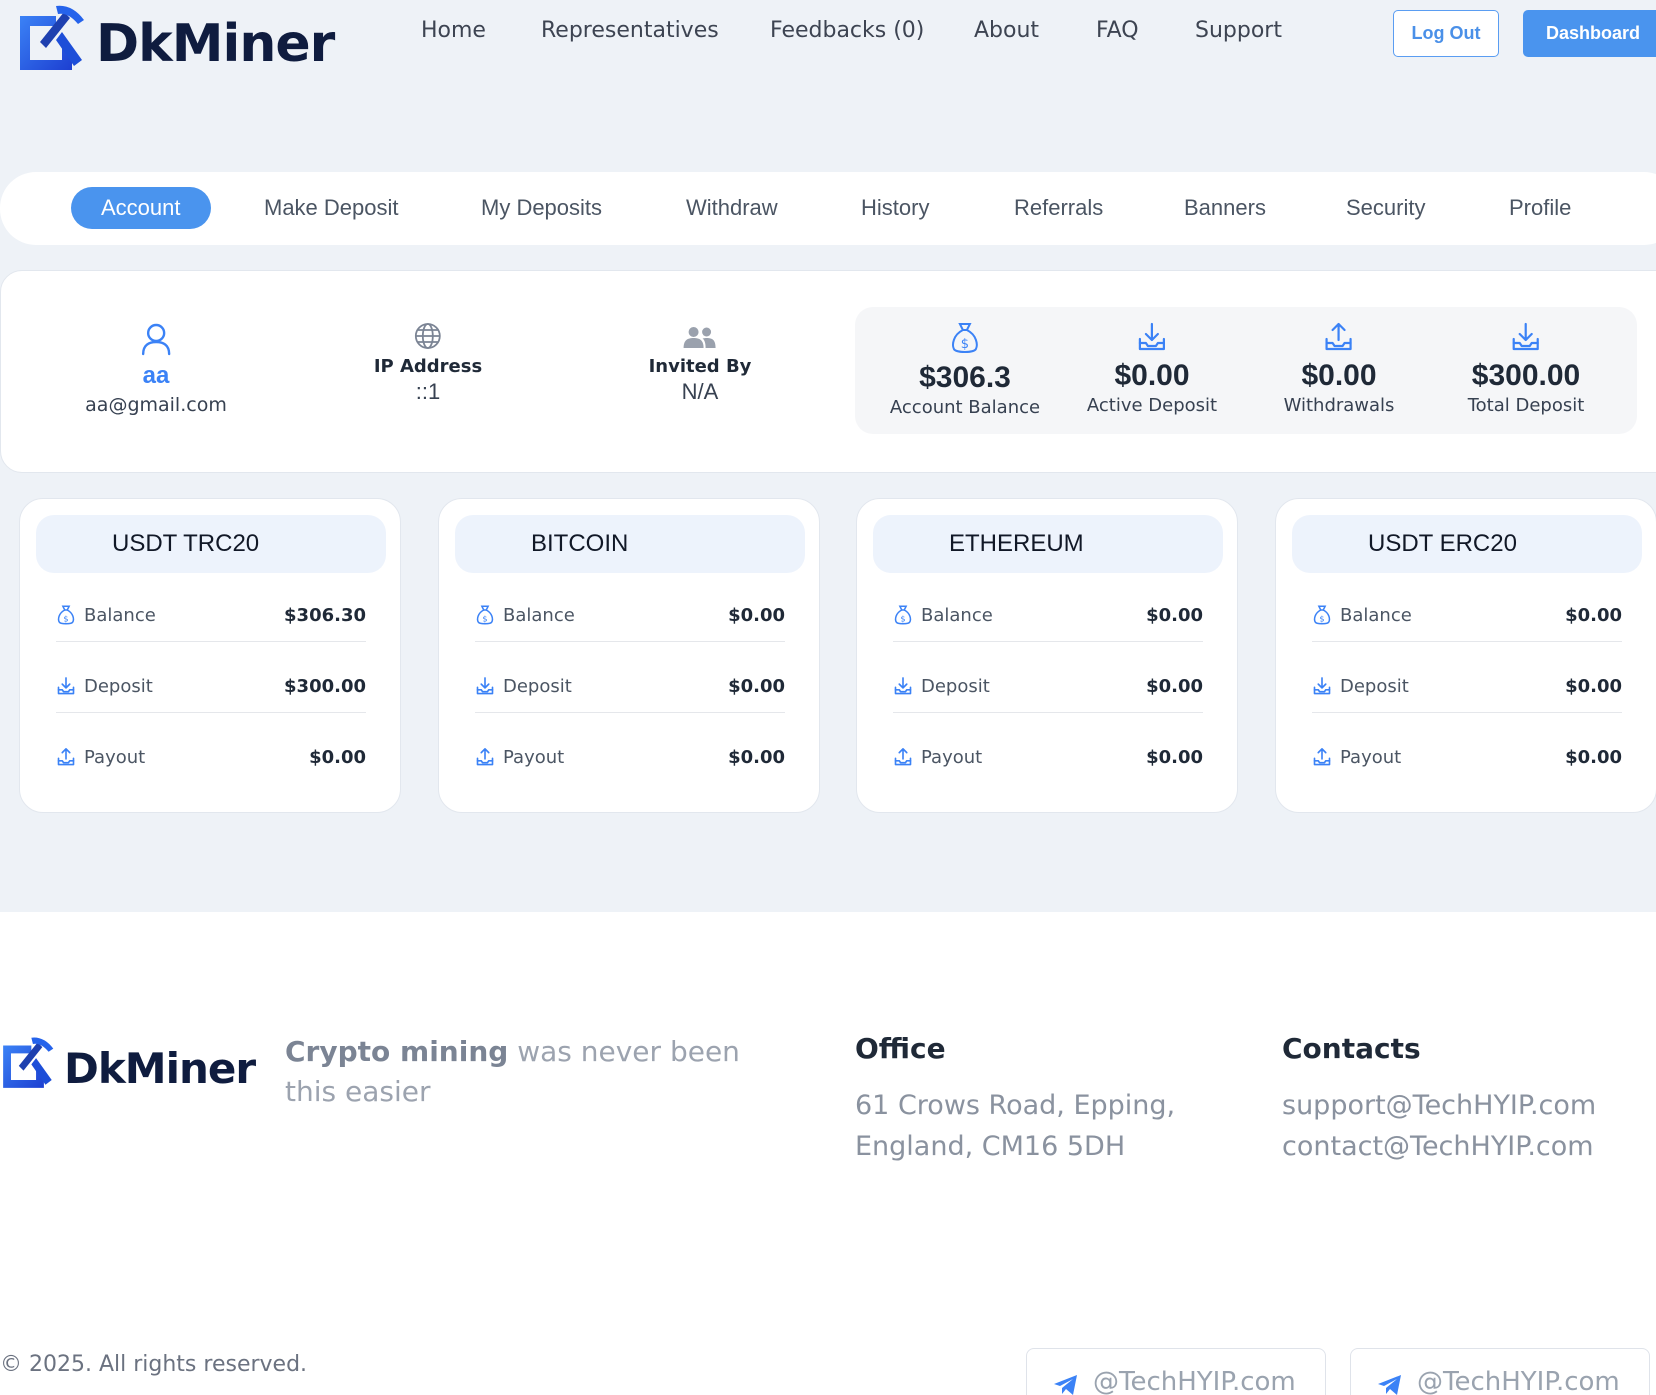  Describe the element at coordinates (965, 407) in the screenshot. I see `stat-label: Account Balance` at that location.